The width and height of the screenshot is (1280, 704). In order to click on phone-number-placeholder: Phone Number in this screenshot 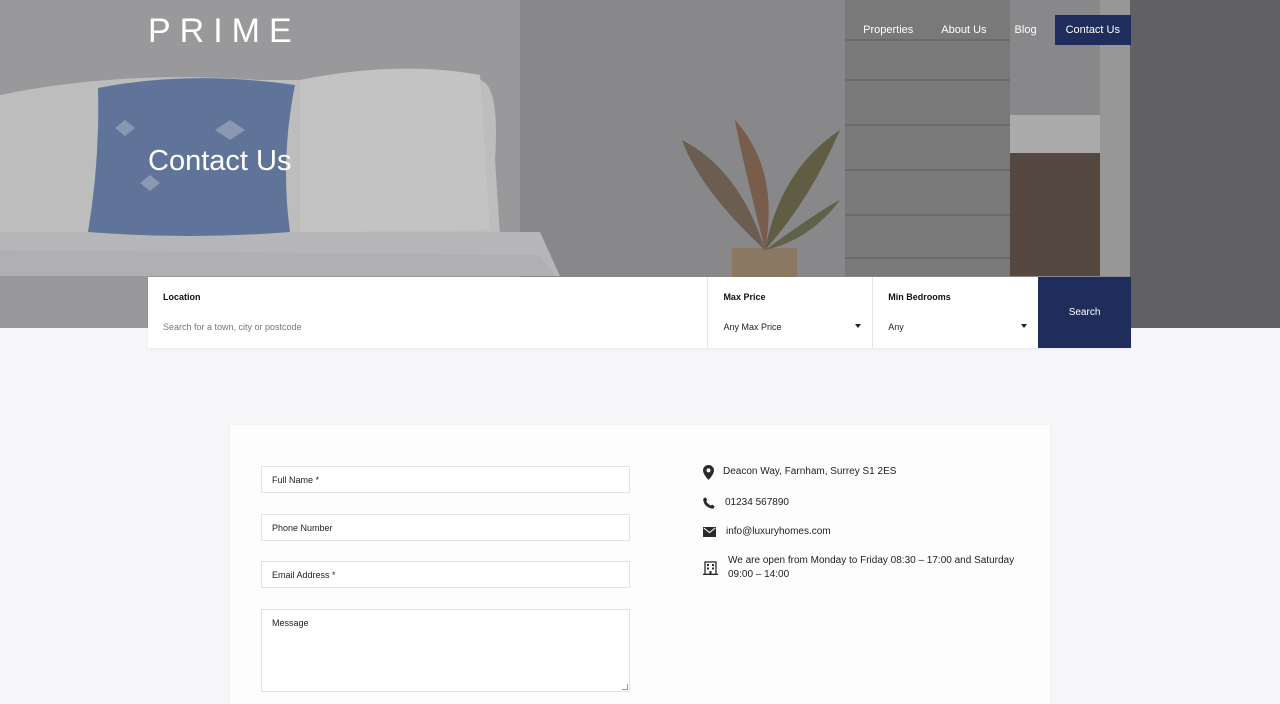, I will do `click(302, 528)`.